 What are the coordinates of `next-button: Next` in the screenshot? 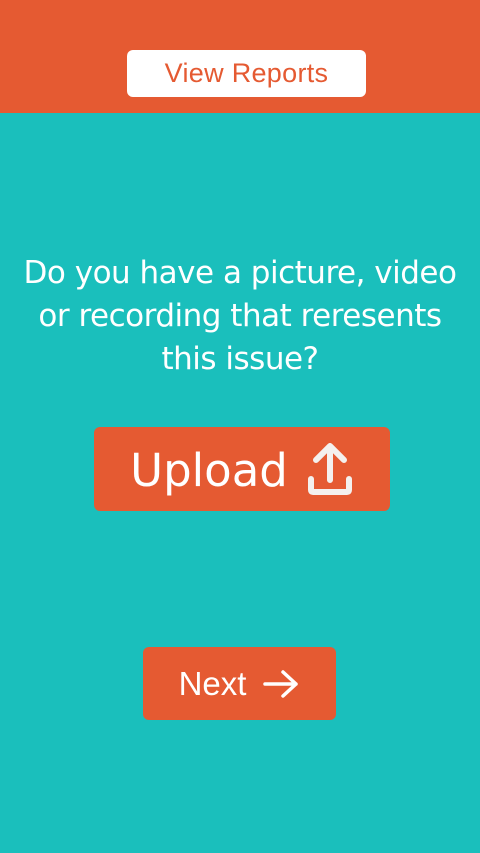 It's located at (239, 683).